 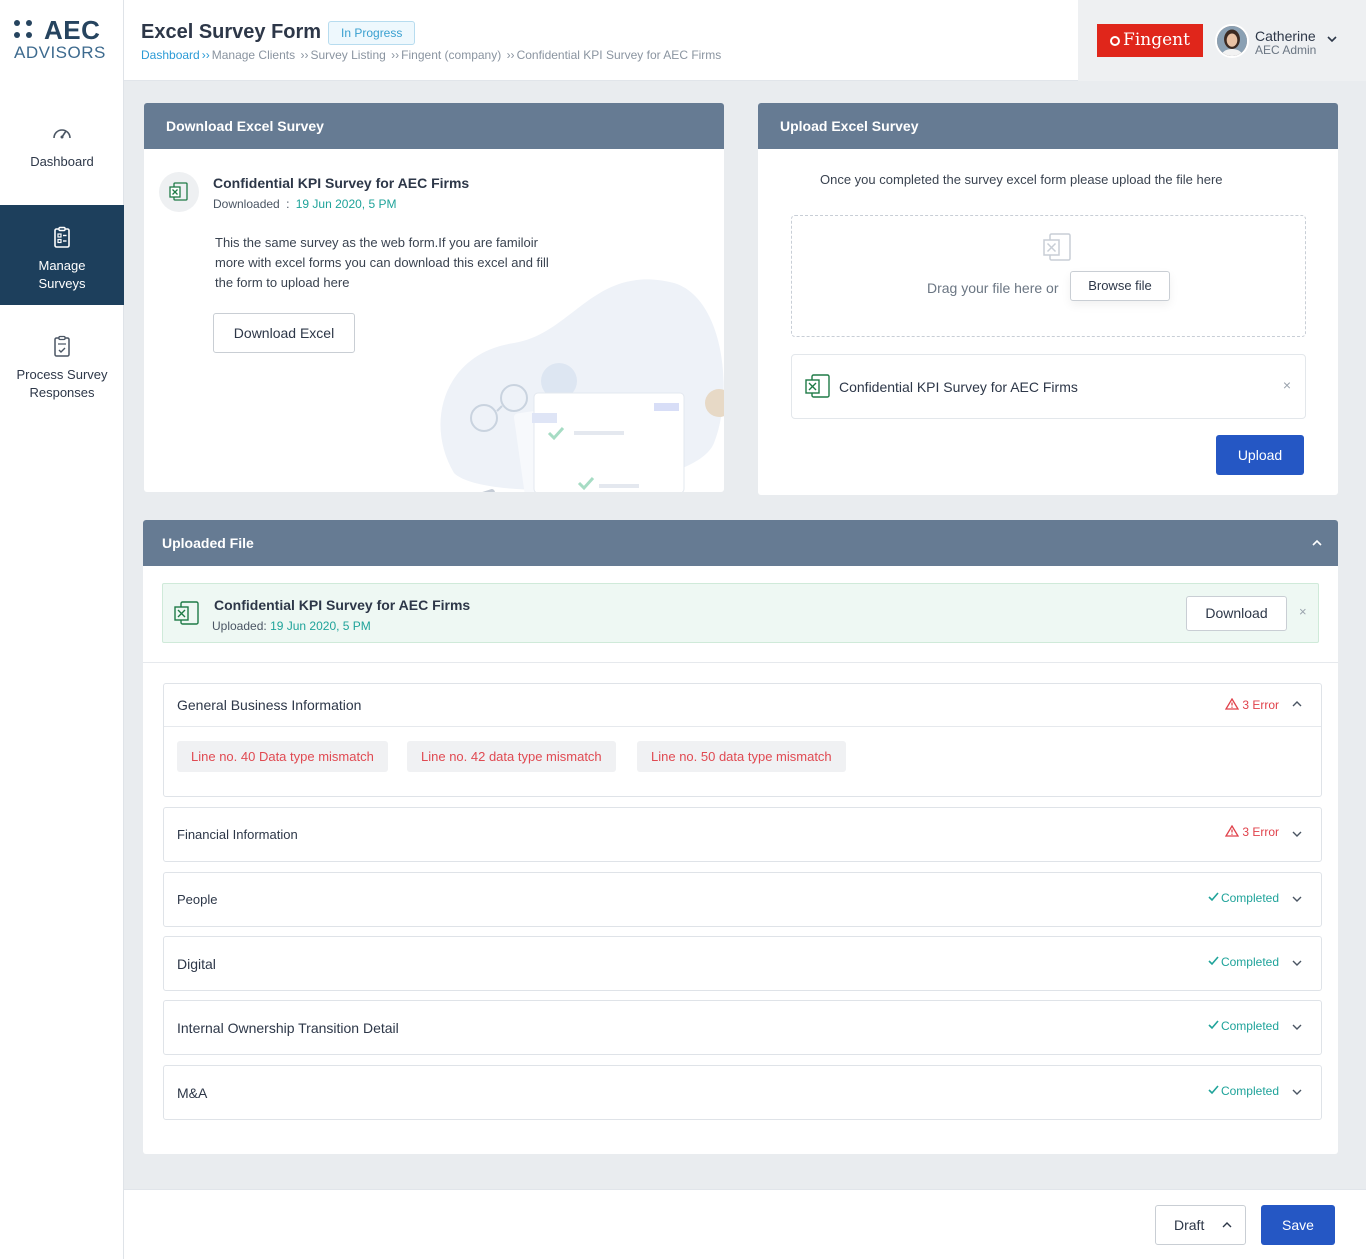 What do you see at coordinates (742, 705) in the screenshot?
I see `section-header: General Business Information 3 Error` at bounding box center [742, 705].